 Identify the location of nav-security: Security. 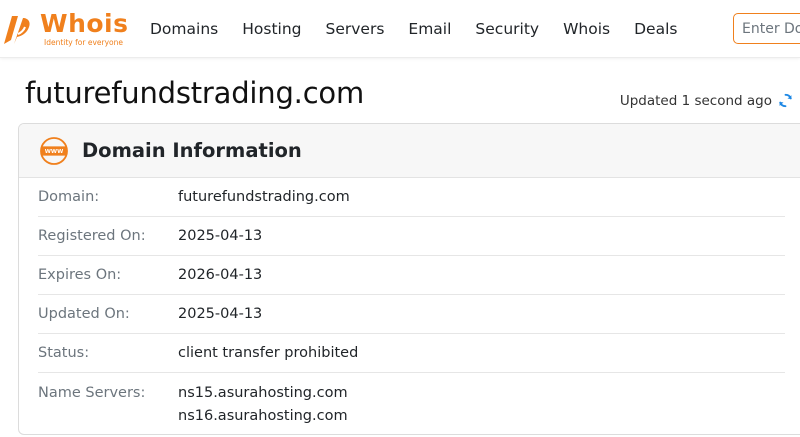
(507, 29).